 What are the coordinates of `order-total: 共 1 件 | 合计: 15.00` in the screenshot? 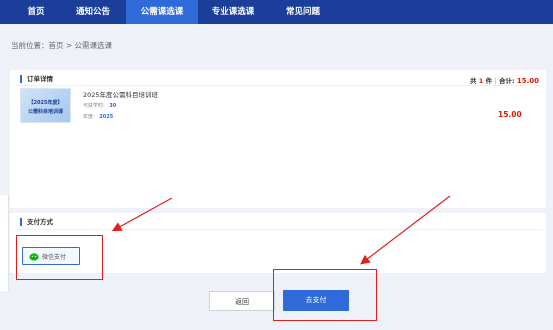 It's located at (504, 81).